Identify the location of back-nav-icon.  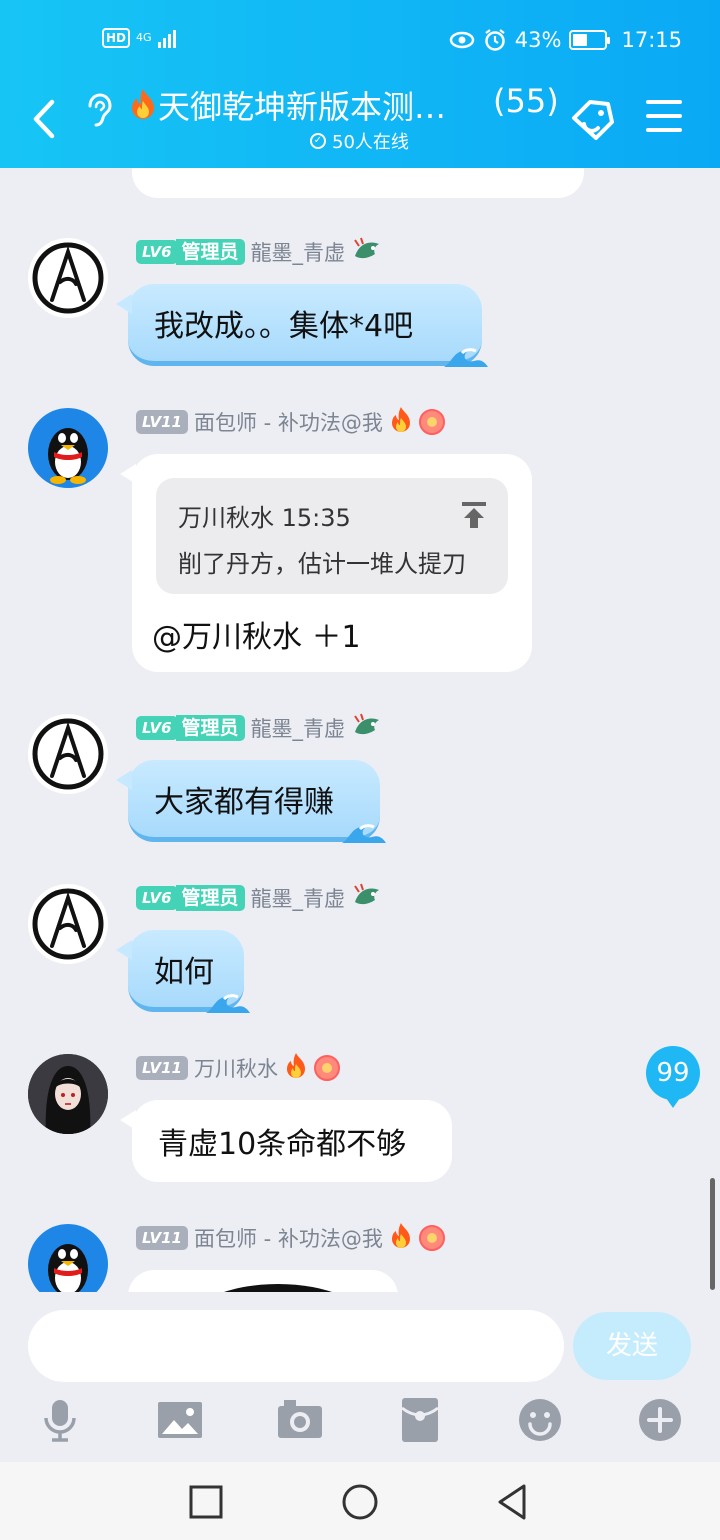
(514, 1502).